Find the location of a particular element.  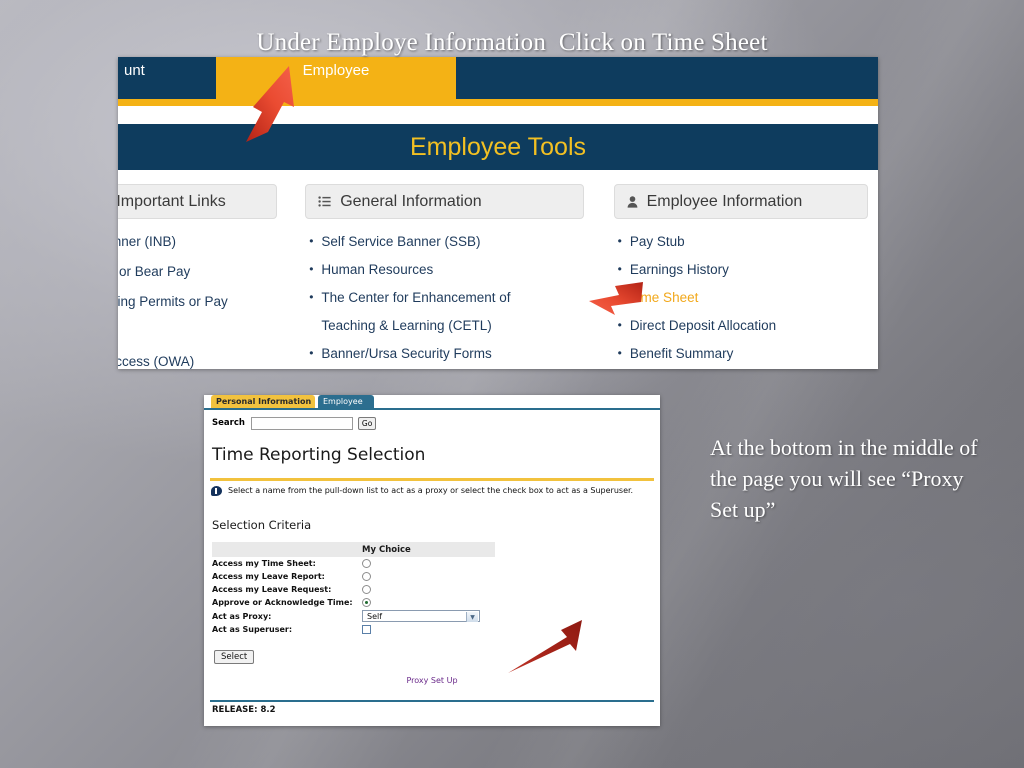

row-label-approve-acknowledge-time: Approve or Acknowledge Time: is located at coordinates (282, 602).